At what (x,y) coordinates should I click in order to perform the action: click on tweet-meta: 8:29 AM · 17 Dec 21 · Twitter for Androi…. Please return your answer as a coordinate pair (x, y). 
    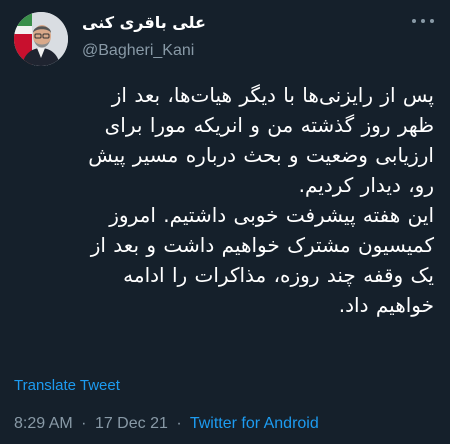
    Looking at the image, I should click on (166, 424).